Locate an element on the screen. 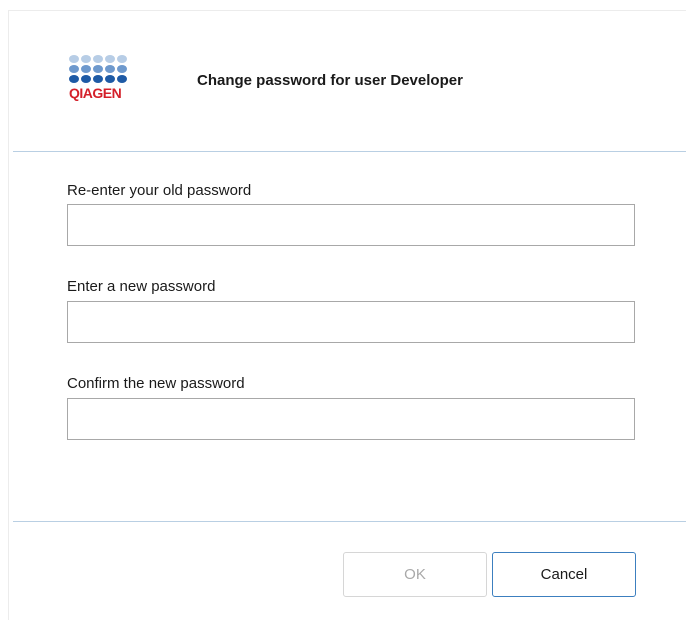 The width and height of the screenshot is (686, 620). cancel-button: Cancel is located at coordinates (564, 574).